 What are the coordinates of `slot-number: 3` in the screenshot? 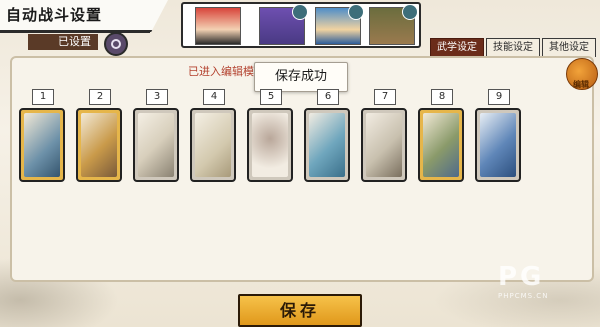 It's located at (157, 97).